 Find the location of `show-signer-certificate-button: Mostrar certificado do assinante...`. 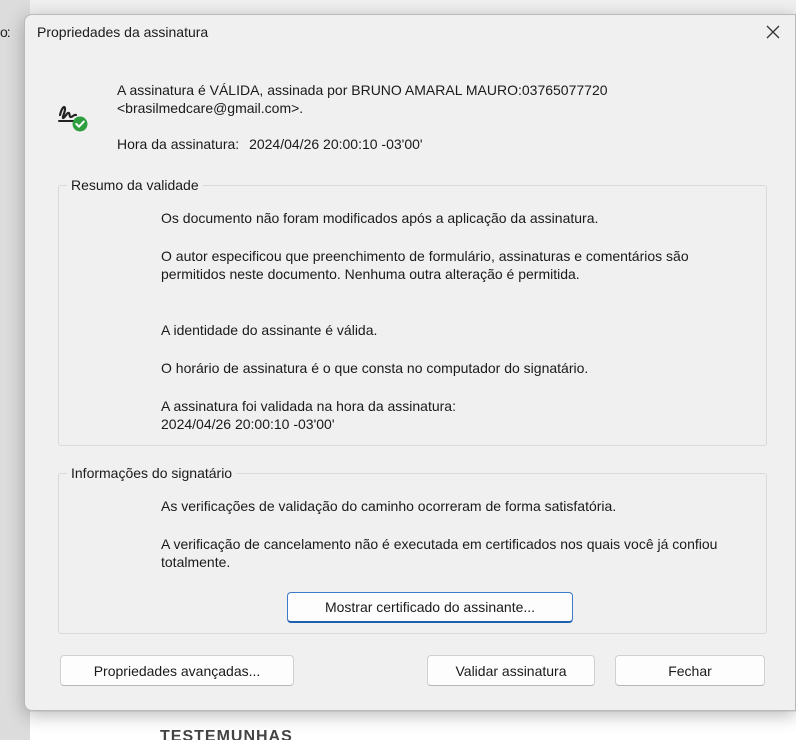

show-signer-certificate-button: Mostrar certificado do assinante... is located at coordinates (430, 607).